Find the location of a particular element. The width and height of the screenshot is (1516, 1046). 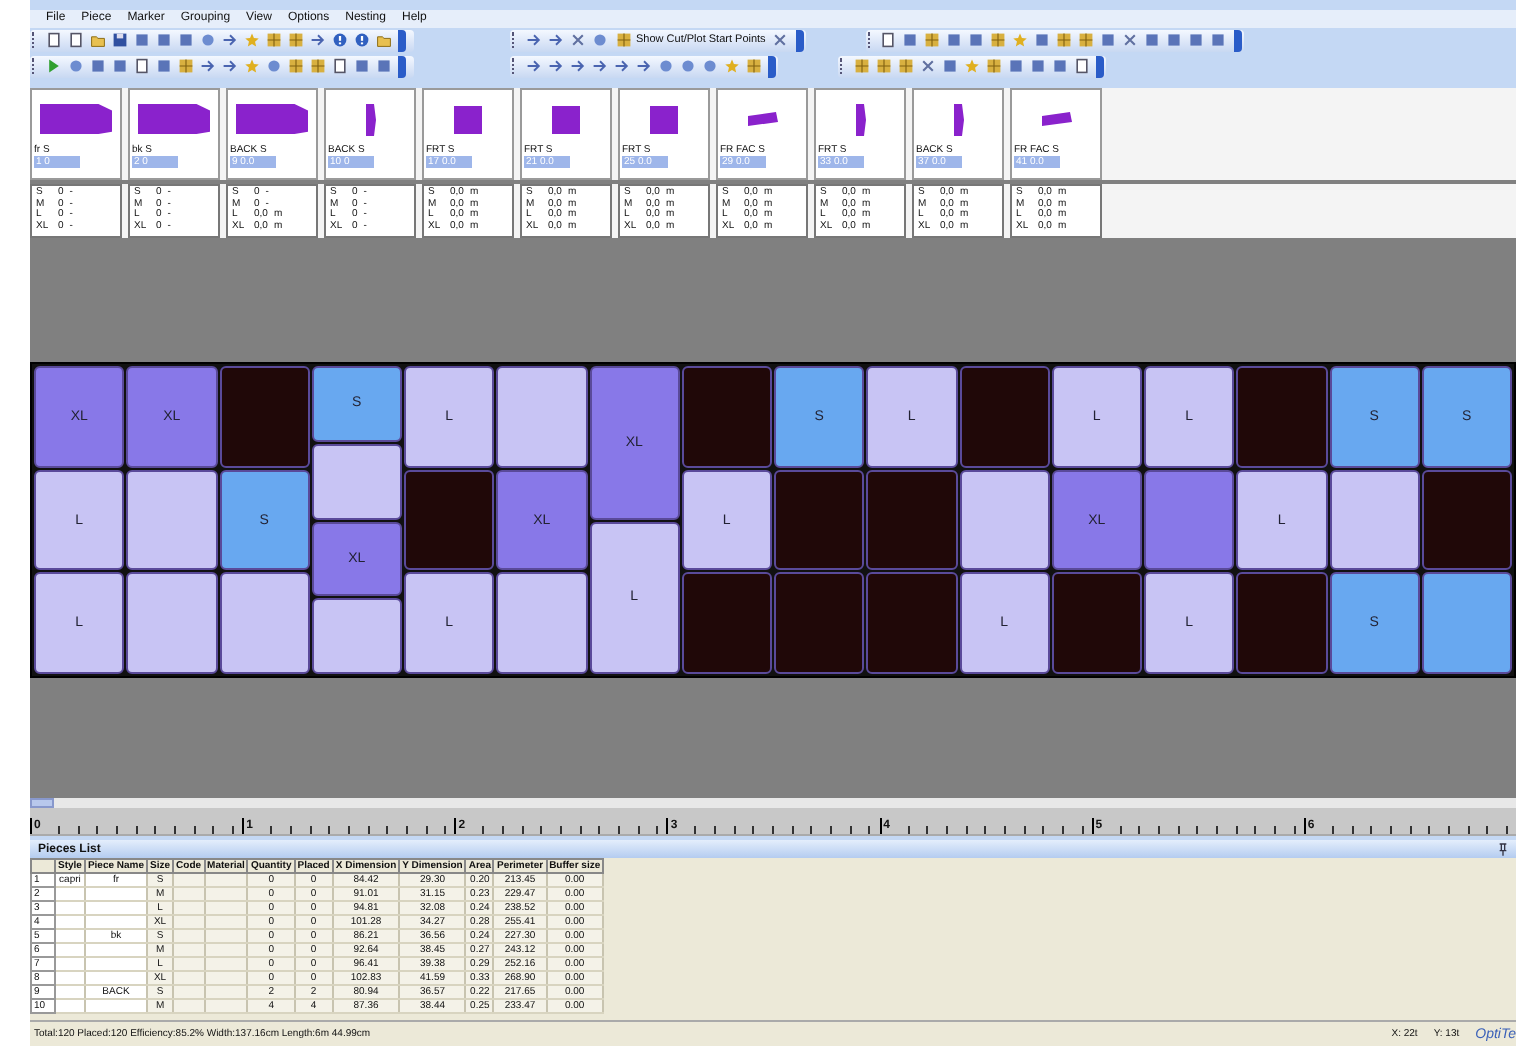

scroll-thumb is located at coordinates (42, 803).